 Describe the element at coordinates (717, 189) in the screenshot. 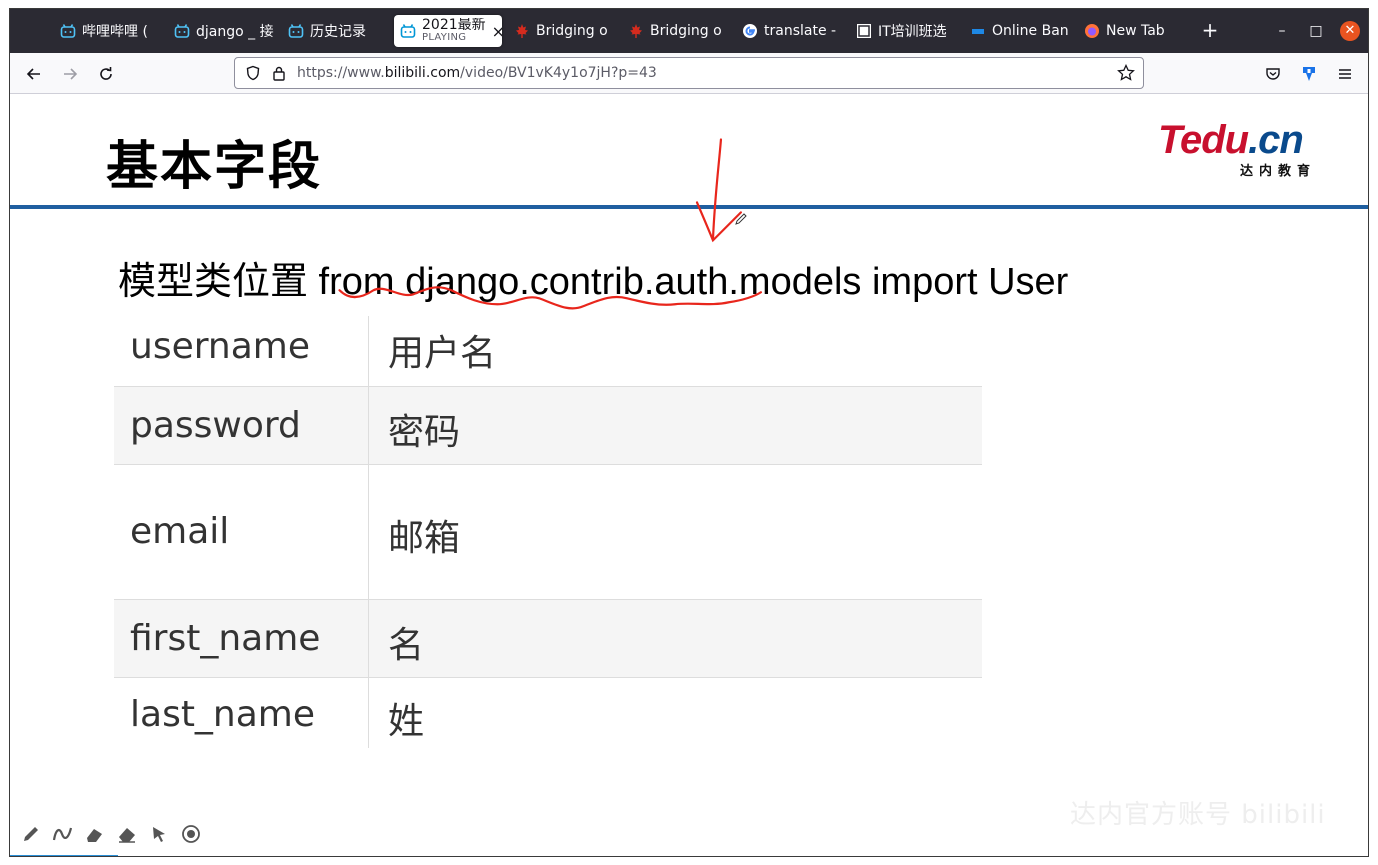

I see `annotation-arrow-line` at that location.